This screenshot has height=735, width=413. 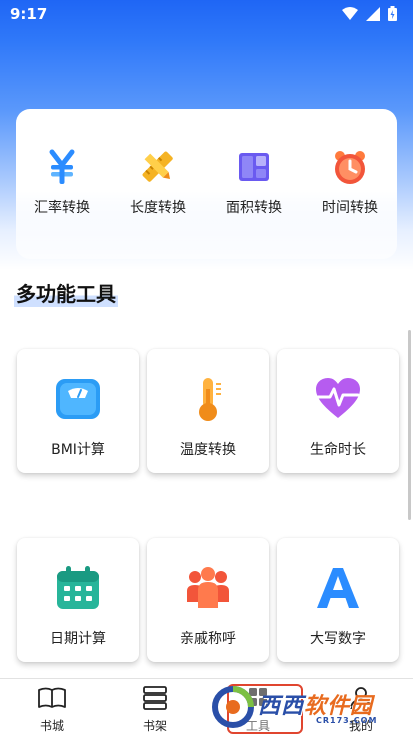 I want to click on converter-label: 面积转换, so click(x=254, y=208).